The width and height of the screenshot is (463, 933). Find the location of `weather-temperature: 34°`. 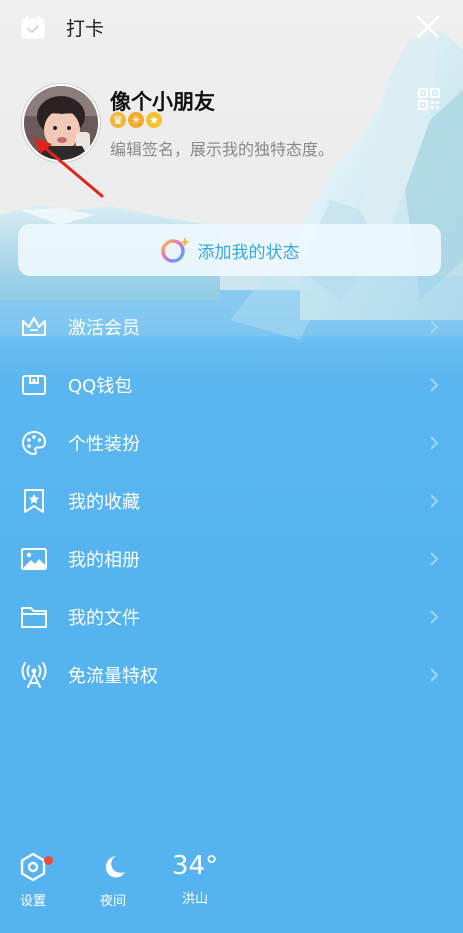

weather-temperature: 34° is located at coordinates (195, 866).